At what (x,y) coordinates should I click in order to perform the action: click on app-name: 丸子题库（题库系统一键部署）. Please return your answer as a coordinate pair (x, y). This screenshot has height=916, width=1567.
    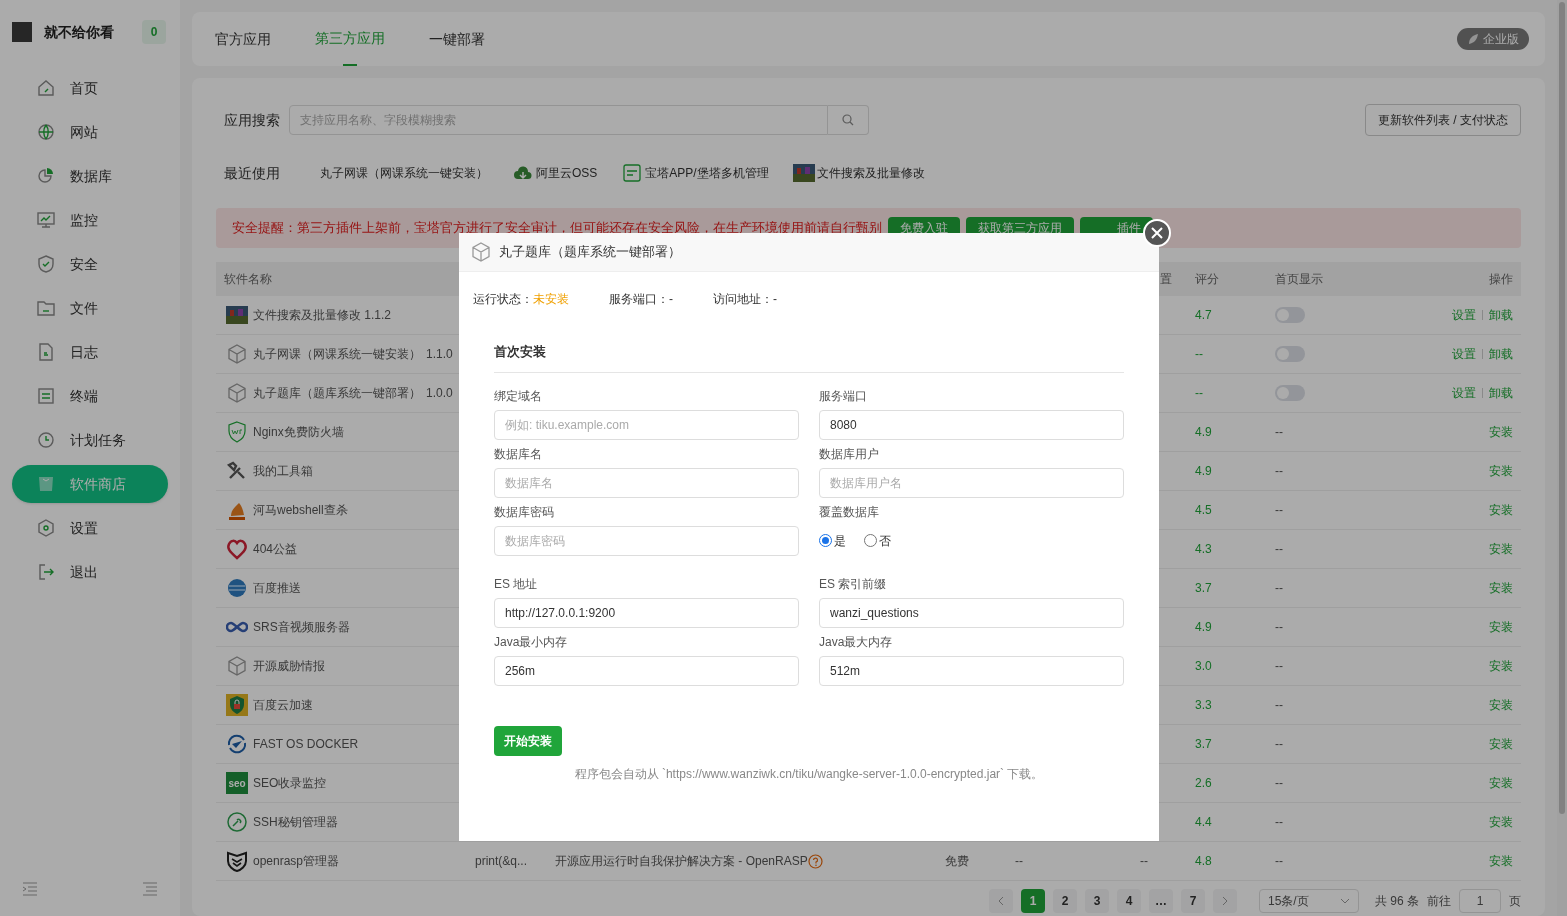
    Looking at the image, I should click on (337, 393).